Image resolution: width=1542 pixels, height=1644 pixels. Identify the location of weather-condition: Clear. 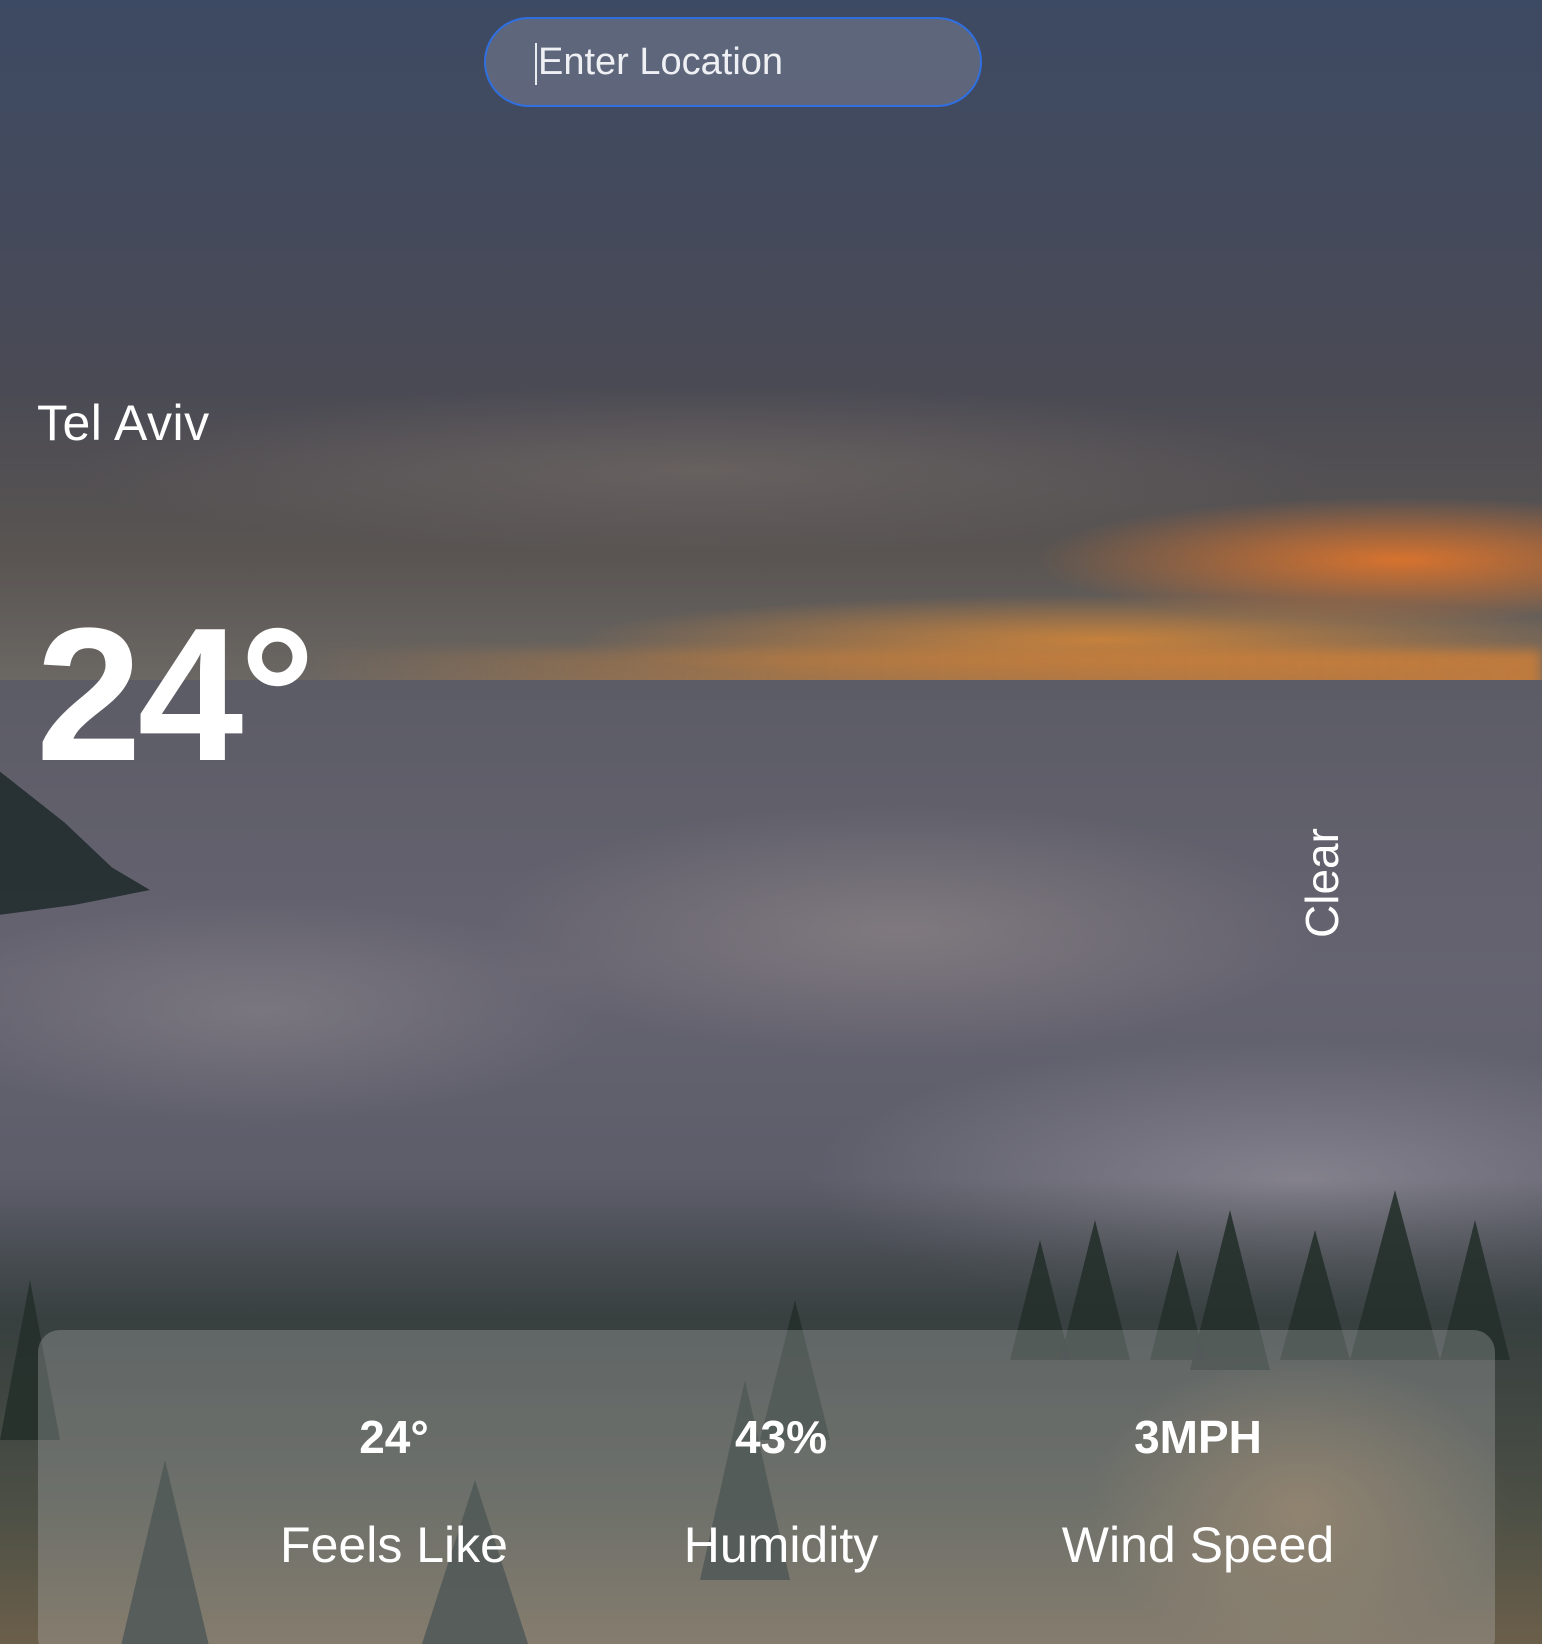
(1322, 883).